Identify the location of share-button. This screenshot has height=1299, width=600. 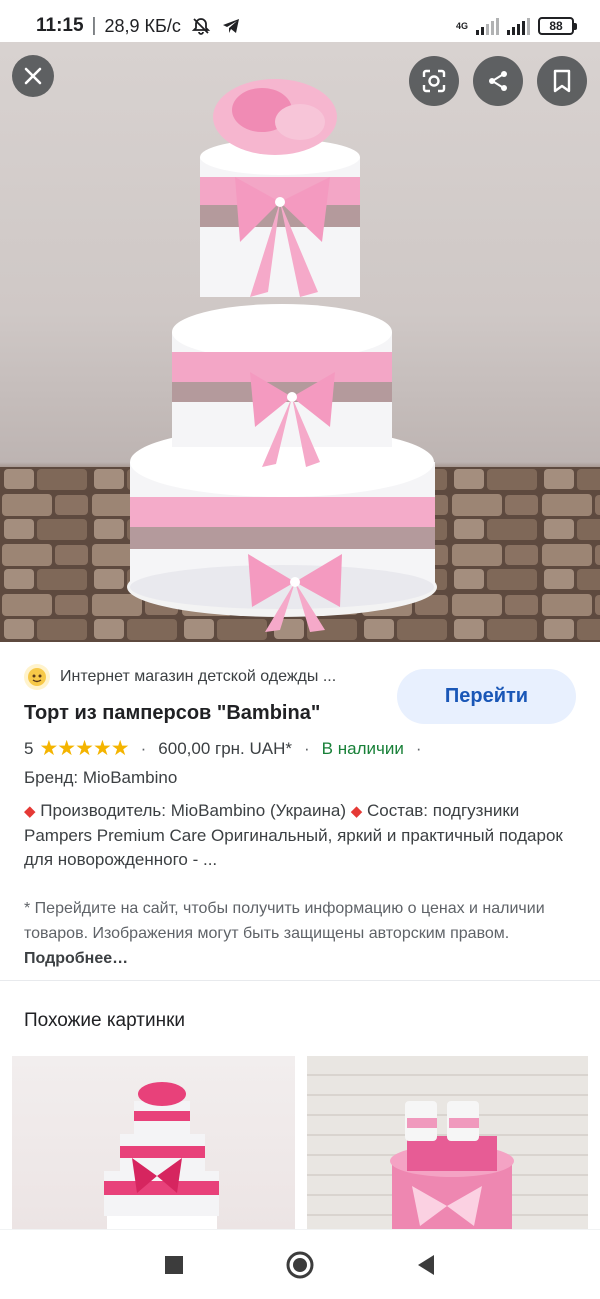
(498, 81).